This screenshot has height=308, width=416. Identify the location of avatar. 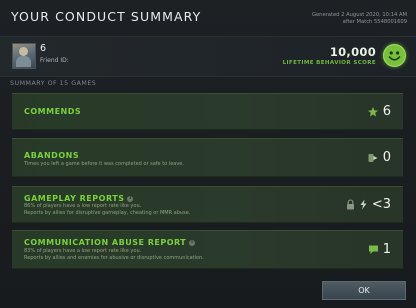
(24, 56).